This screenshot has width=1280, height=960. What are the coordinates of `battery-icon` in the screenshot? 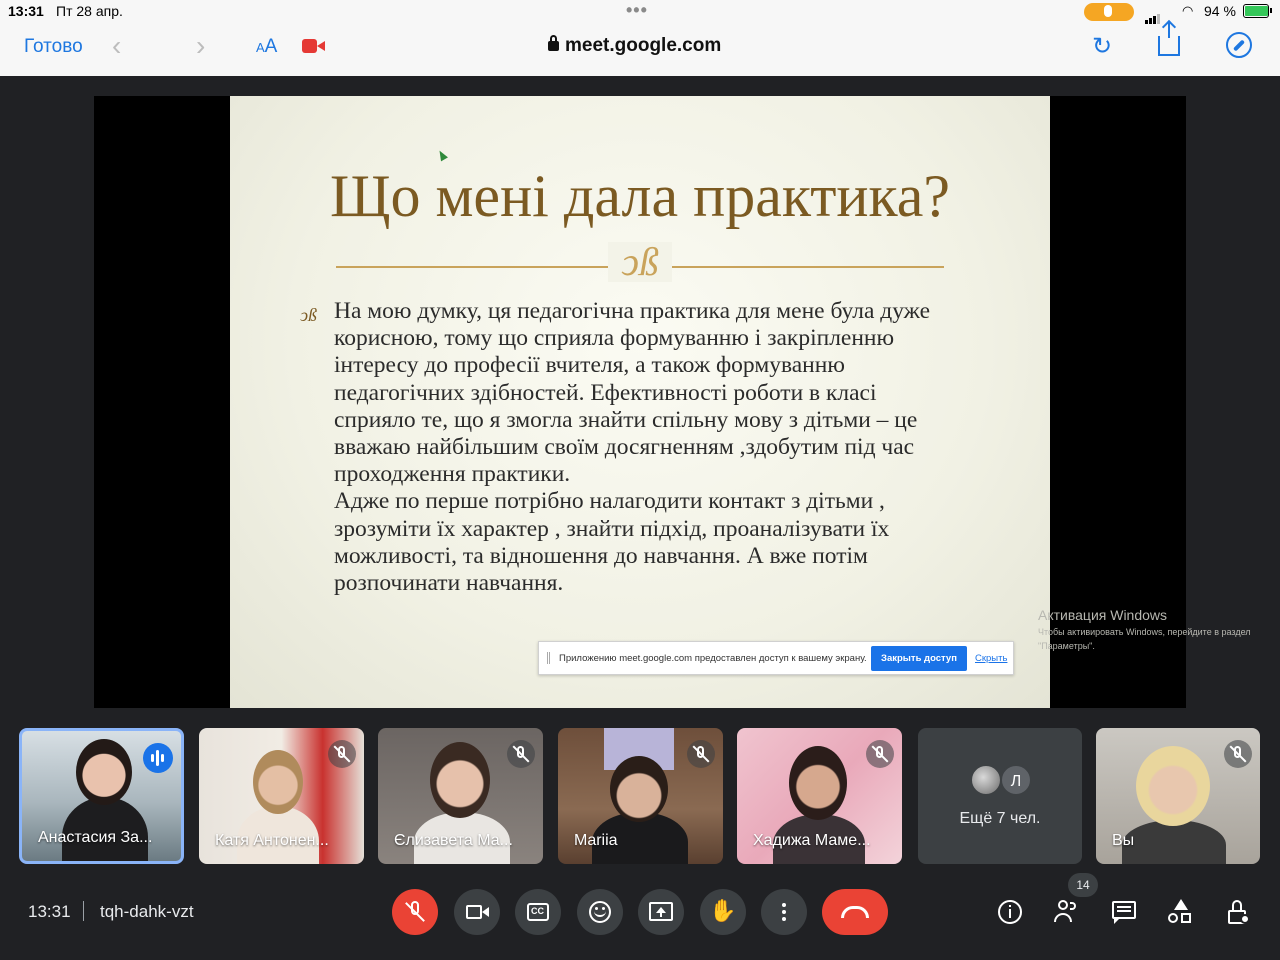 It's located at (1257, 11).